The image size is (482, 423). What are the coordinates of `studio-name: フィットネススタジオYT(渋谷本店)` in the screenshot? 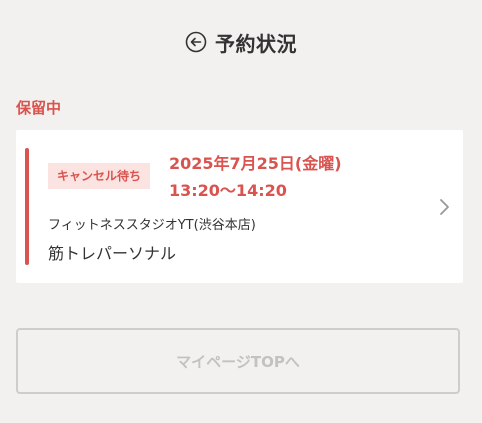 It's located at (152, 225).